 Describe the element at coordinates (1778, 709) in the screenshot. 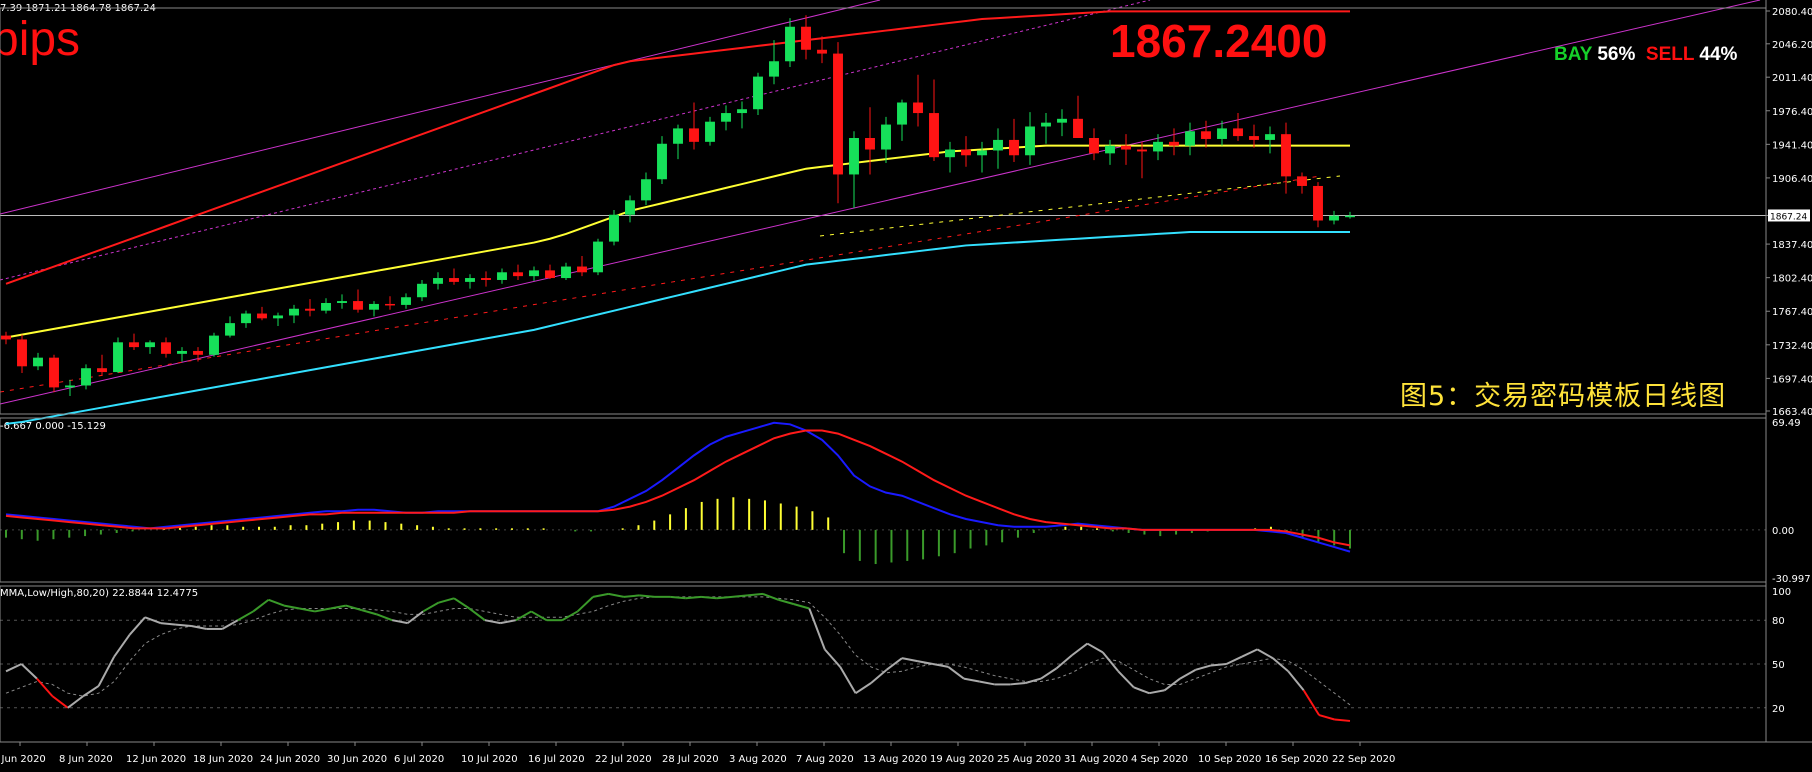

I see `stoch-tick-label: 20` at that location.